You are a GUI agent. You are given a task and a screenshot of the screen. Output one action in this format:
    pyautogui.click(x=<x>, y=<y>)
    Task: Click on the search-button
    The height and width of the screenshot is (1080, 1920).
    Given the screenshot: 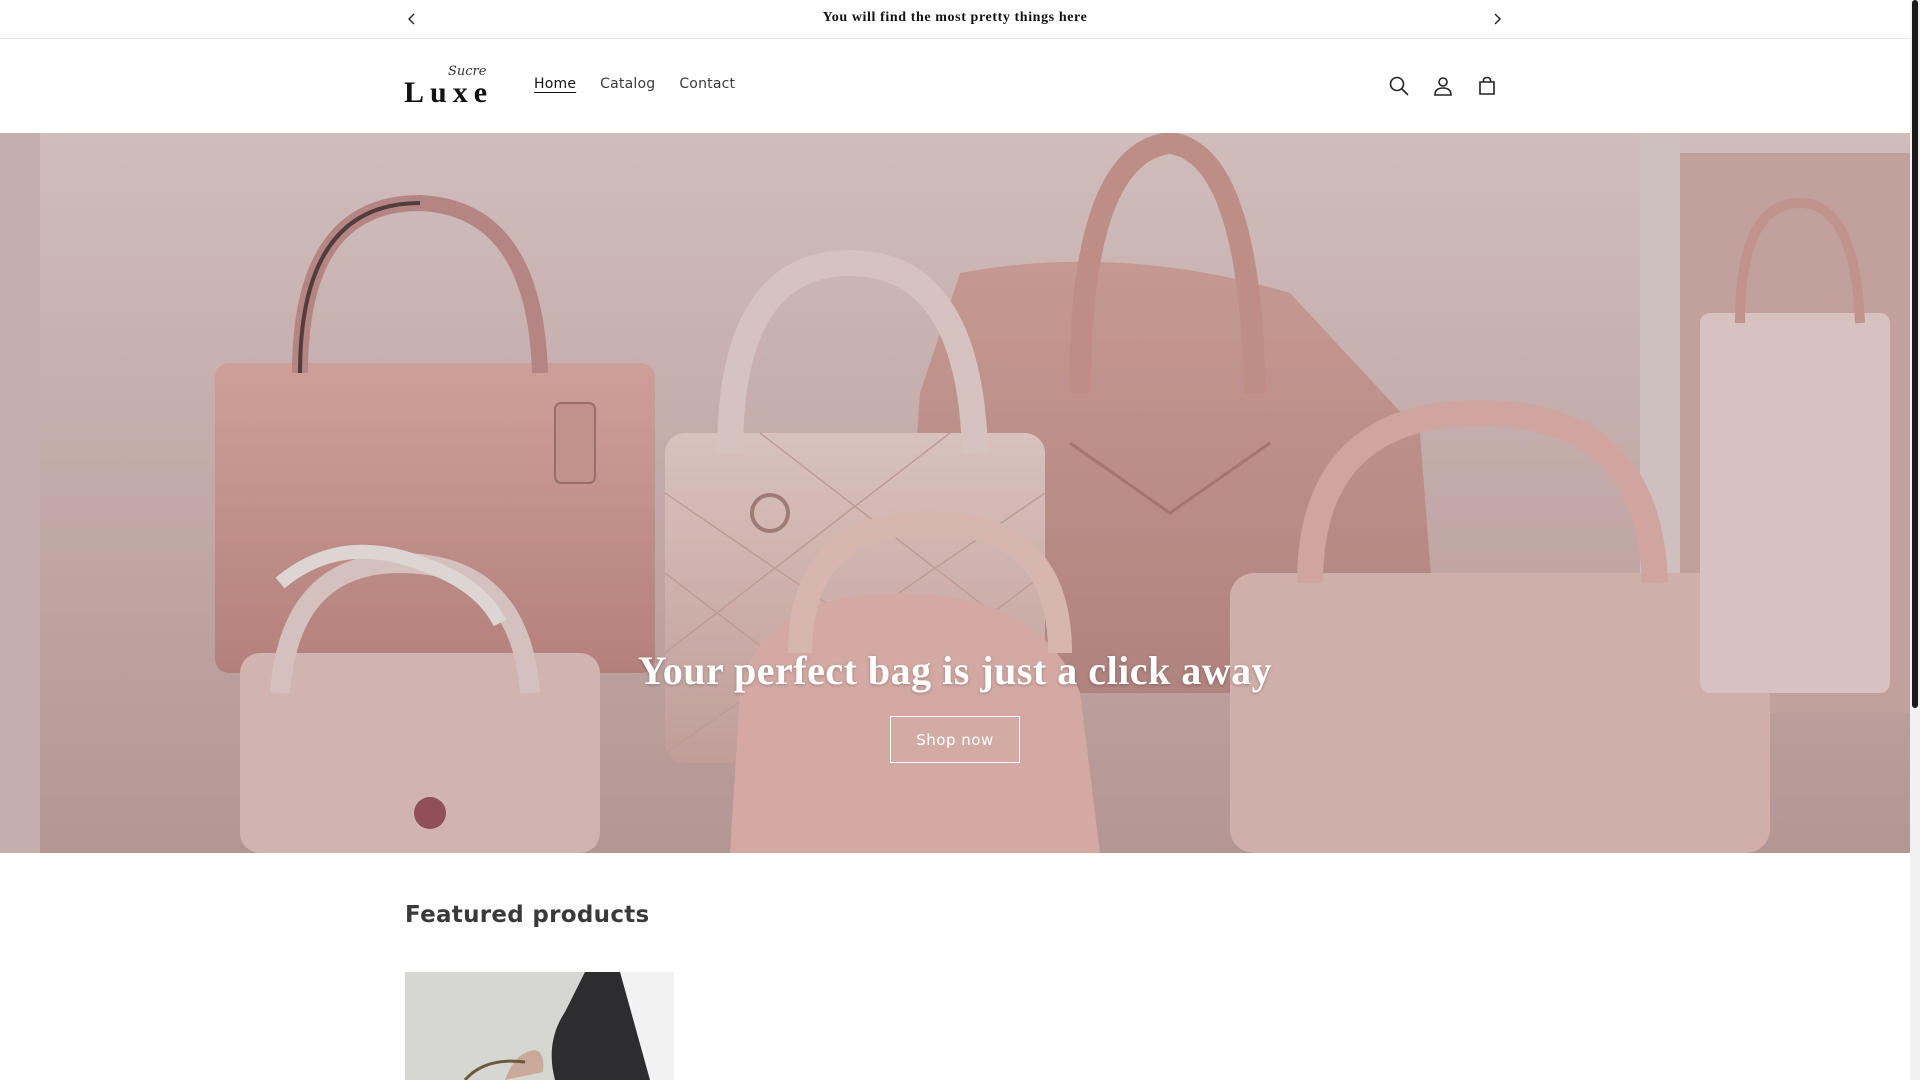 What is the action you would take?
    pyautogui.click(x=1399, y=86)
    